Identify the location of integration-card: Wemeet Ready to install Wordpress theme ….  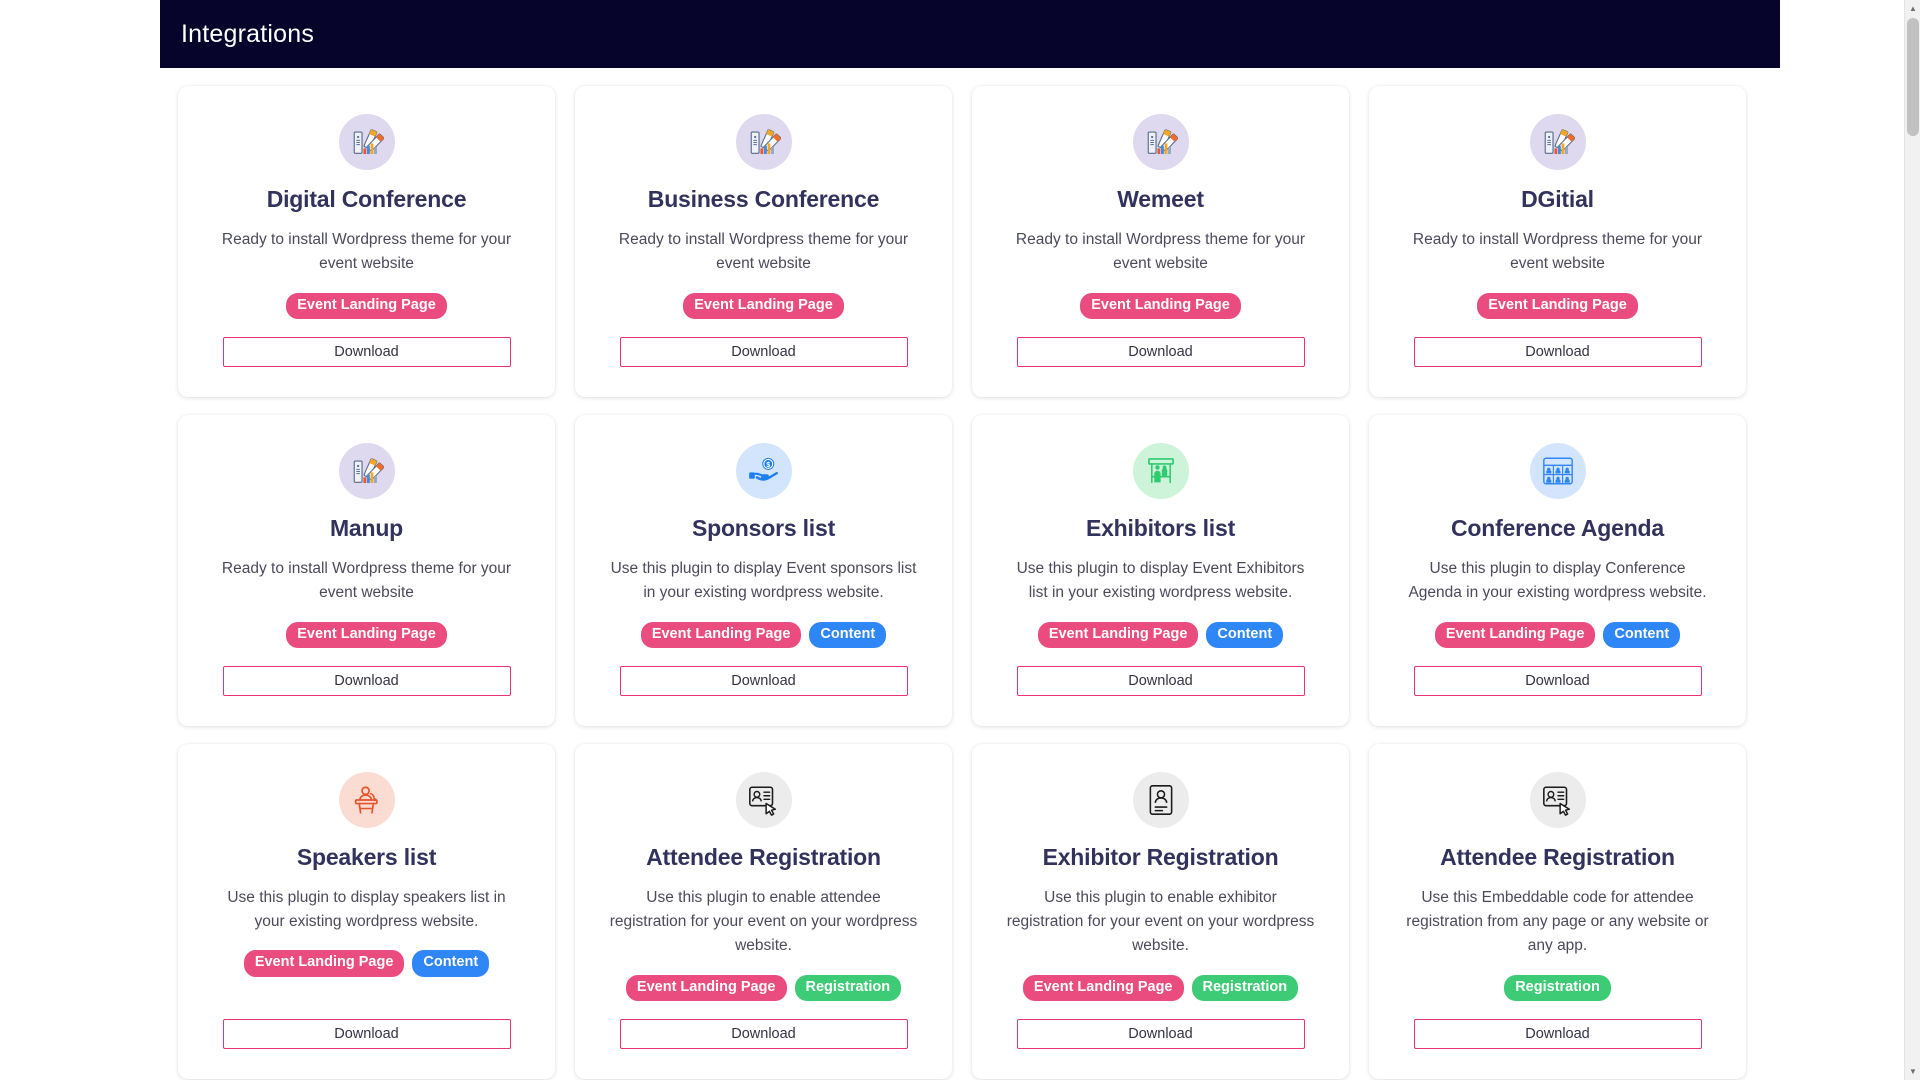
(1160, 241).